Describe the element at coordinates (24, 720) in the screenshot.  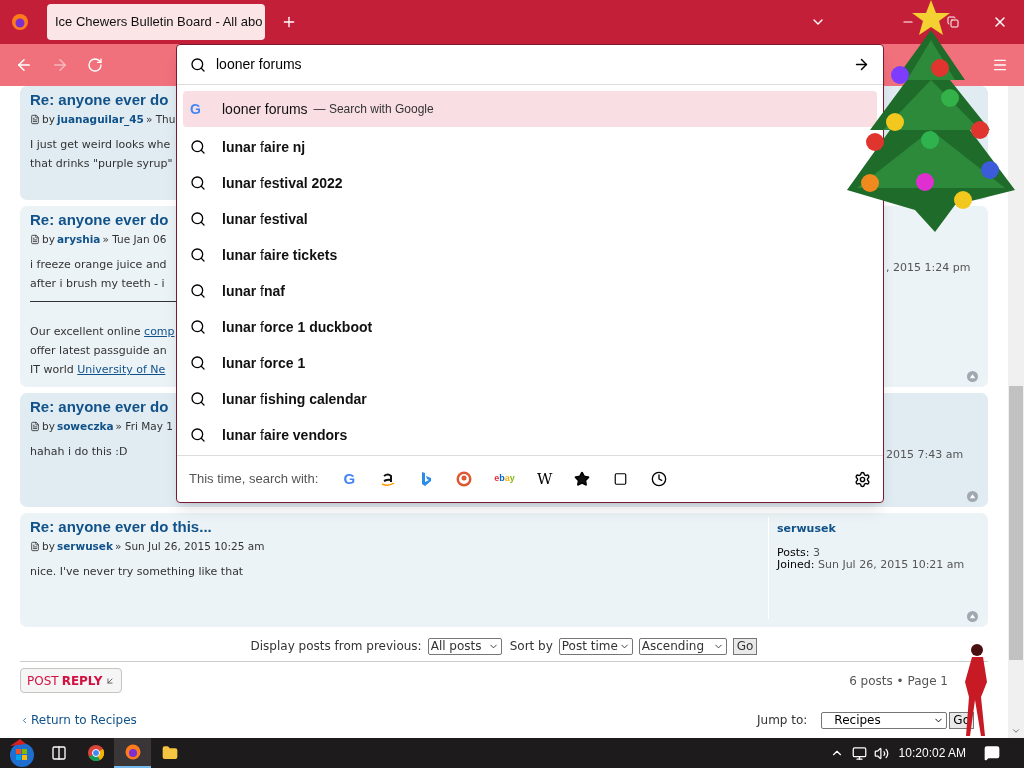
I see `chevron-left-icon` at that location.